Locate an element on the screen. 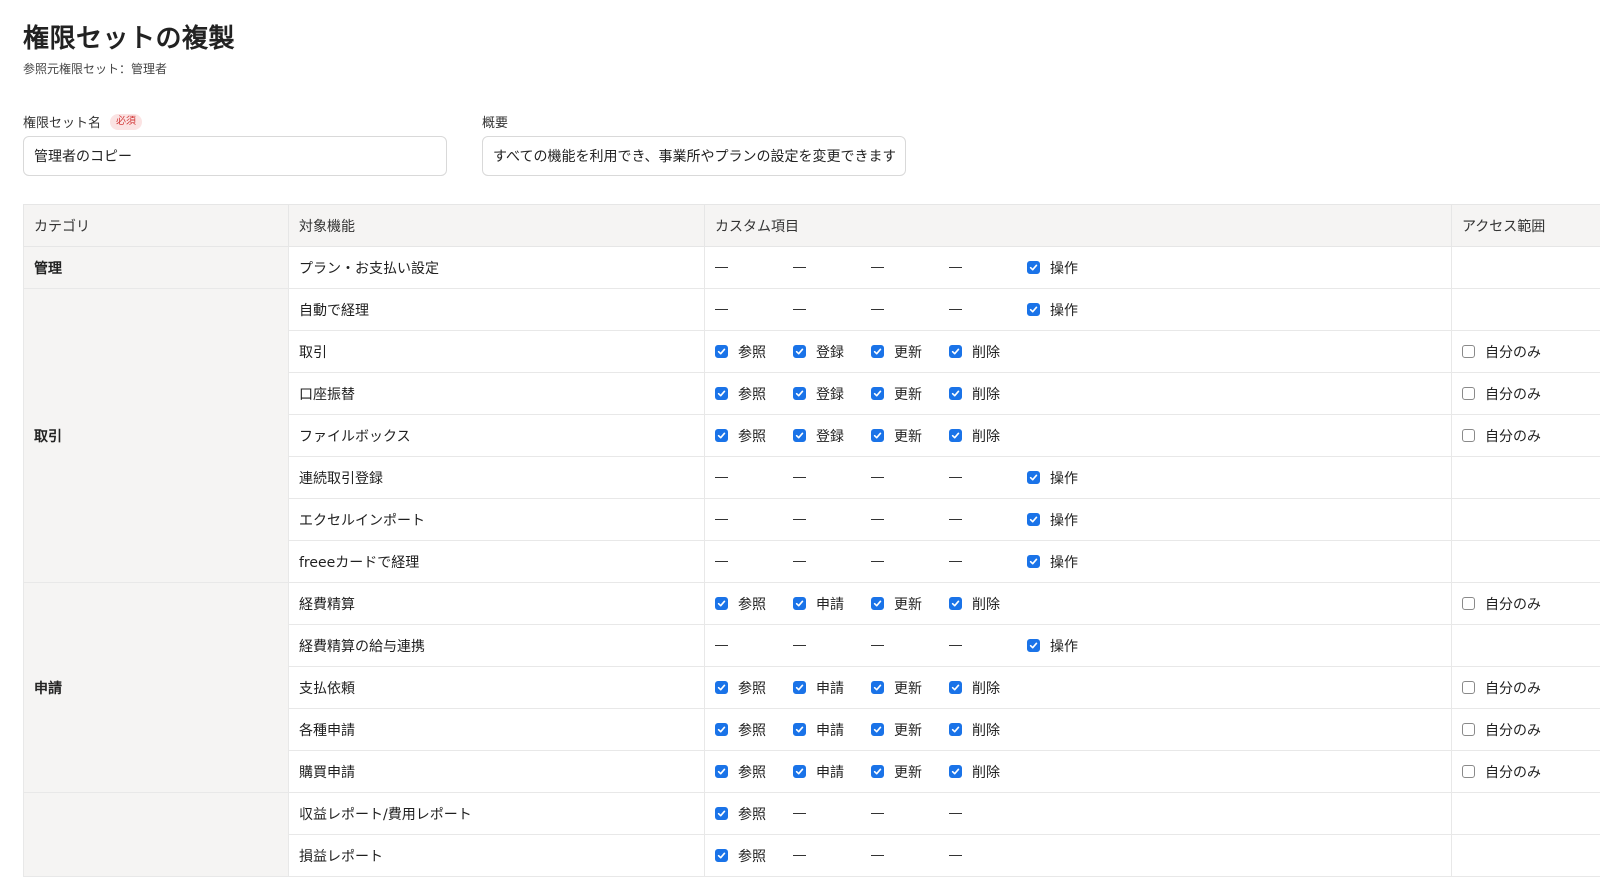 The image size is (1600, 883). access-scope-cell: 自分のみ is located at coordinates (1525, 435).